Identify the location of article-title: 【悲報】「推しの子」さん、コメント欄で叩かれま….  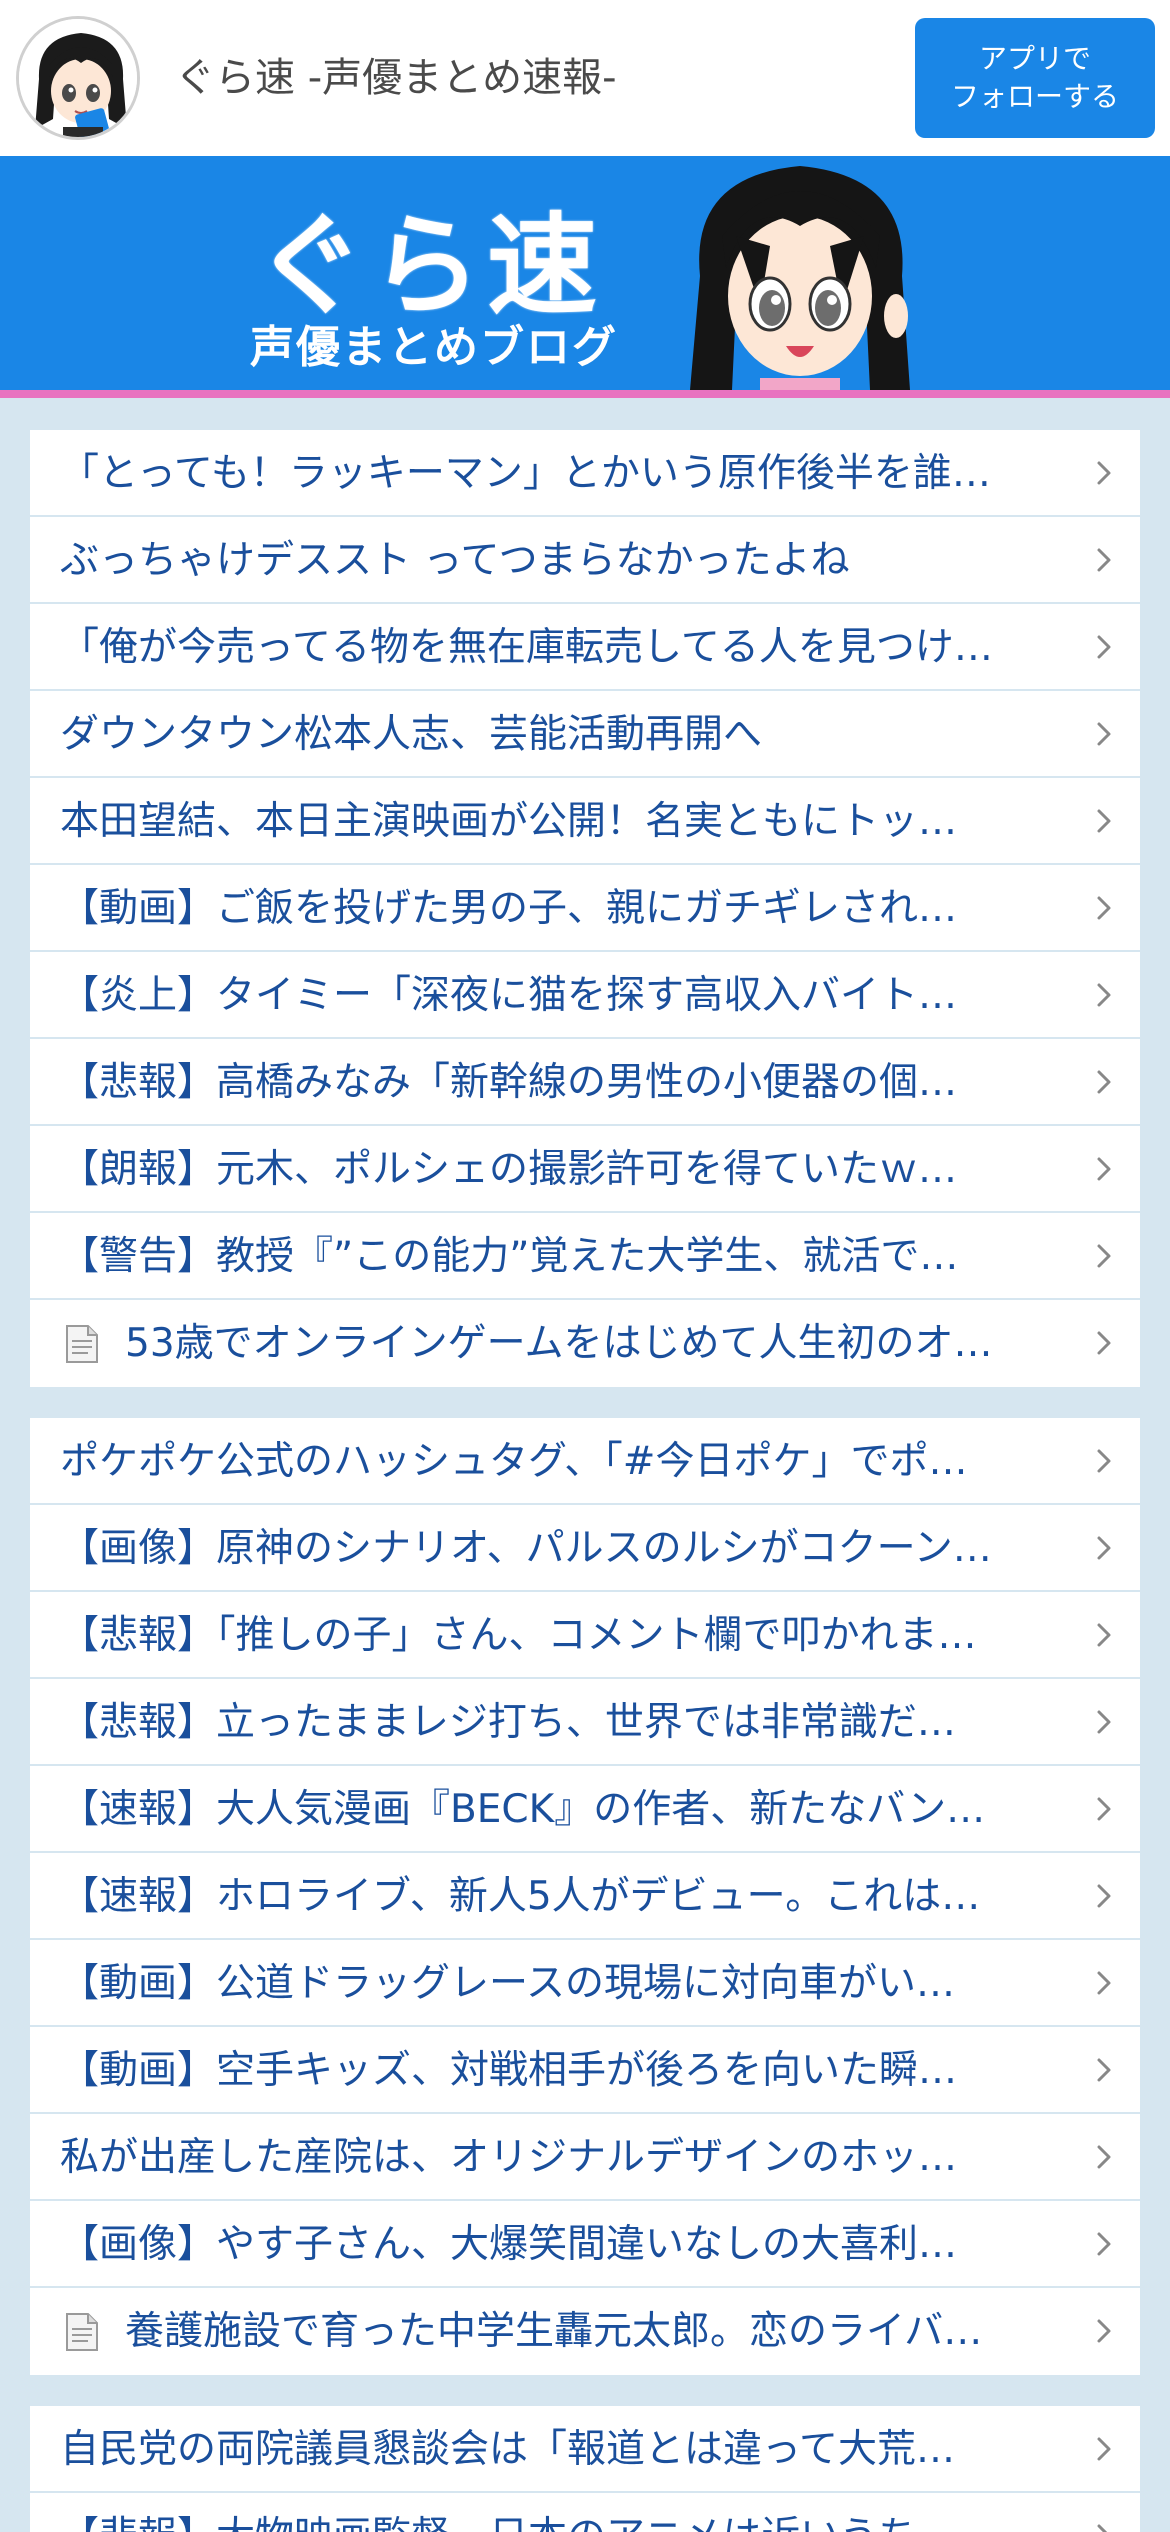
(518, 1635).